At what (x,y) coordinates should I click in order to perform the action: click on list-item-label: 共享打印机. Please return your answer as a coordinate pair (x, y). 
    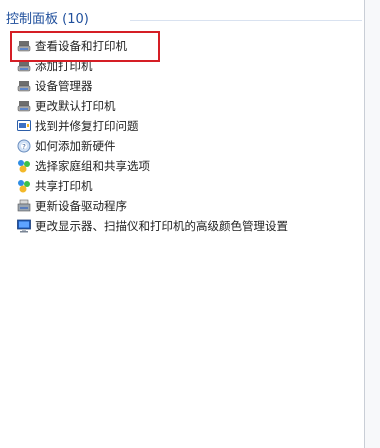
    Looking at the image, I should click on (64, 186).